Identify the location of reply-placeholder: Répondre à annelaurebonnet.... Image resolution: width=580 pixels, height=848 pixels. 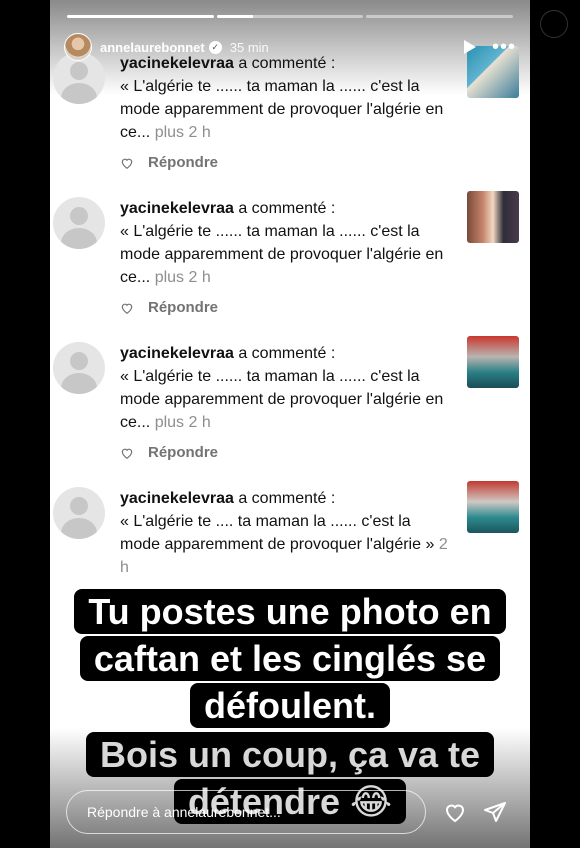
(184, 812).